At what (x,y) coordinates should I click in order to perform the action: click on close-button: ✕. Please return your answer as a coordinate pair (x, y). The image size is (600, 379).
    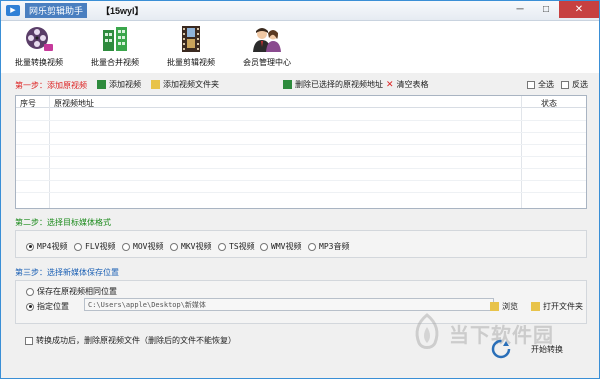
    Looking at the image, I should click on (579, 9).